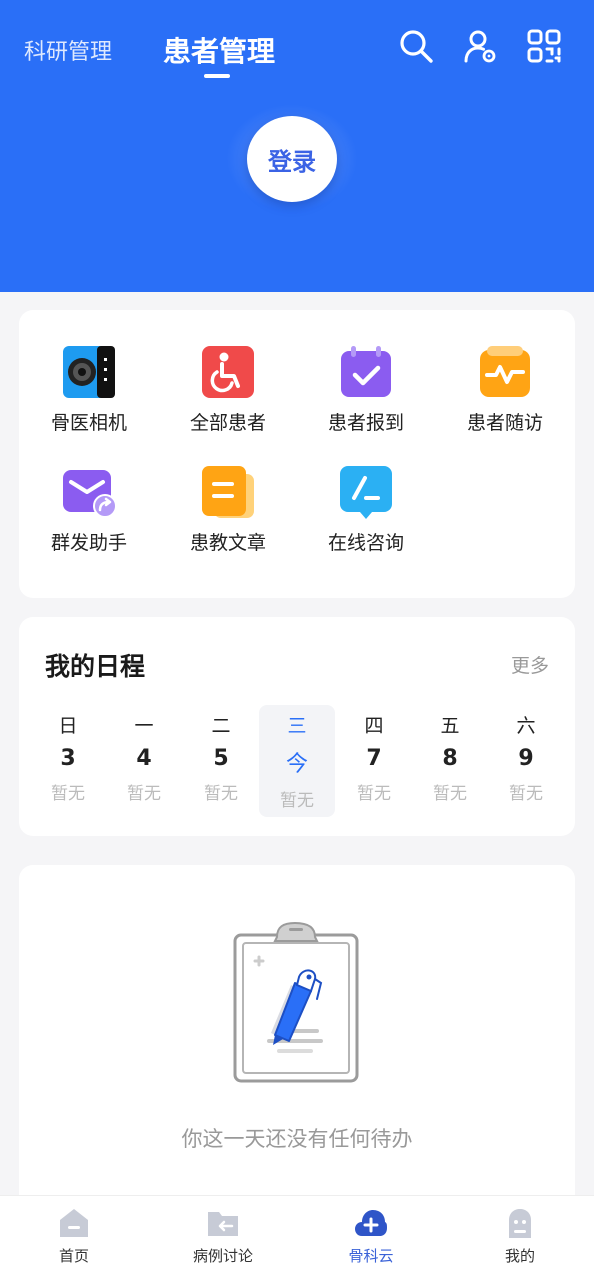 This screenshot has width=594, height=1280. What do you see at coordinates (73, 1256) in the screenshot?
I see `tab-label: 首页` at bounding box center [73, 1256].